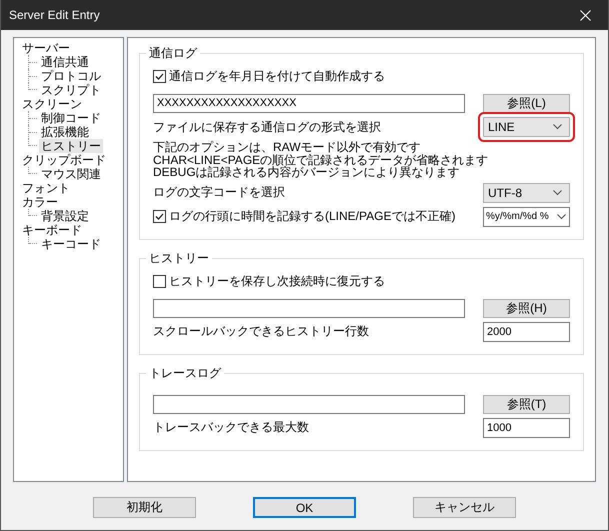 Image resolution: width=609 pixels, height=531 pixels. What do you see at coordinates (179, 257) in the screenshot?
I see `group-title: ヒストリー` at bounding box center [179, 257].